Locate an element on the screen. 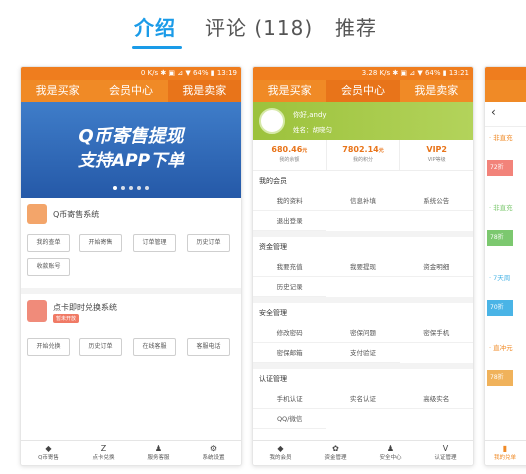 The image size is (526, 474). tab-intro: 介绍 is located at coordinates (155, 26).